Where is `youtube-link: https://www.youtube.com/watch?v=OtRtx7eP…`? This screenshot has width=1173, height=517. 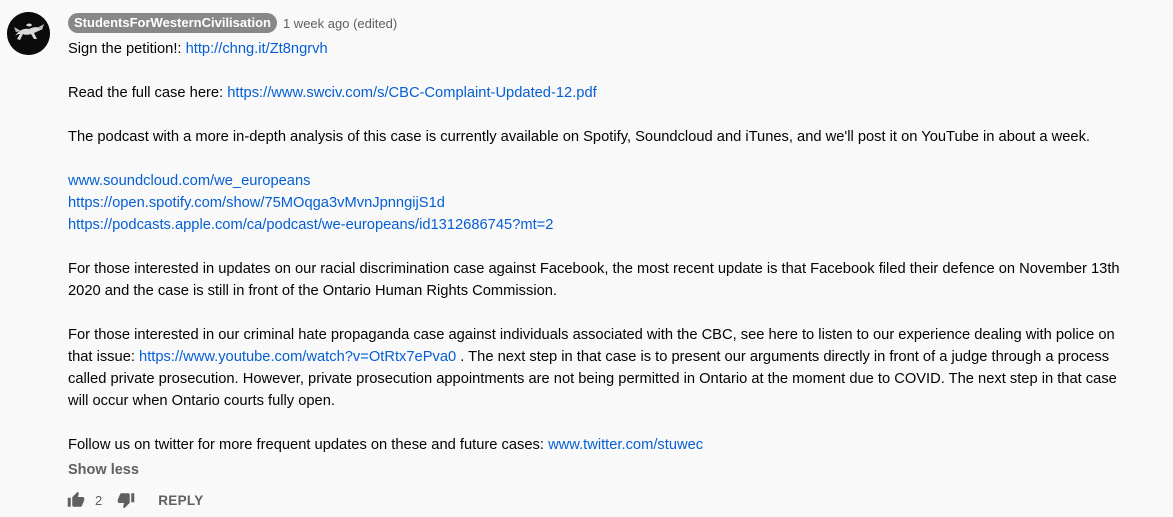
youtube-link: https://www.youtube.com/watch?v=OtRtx7eP… is located at coordinates (297, 357).